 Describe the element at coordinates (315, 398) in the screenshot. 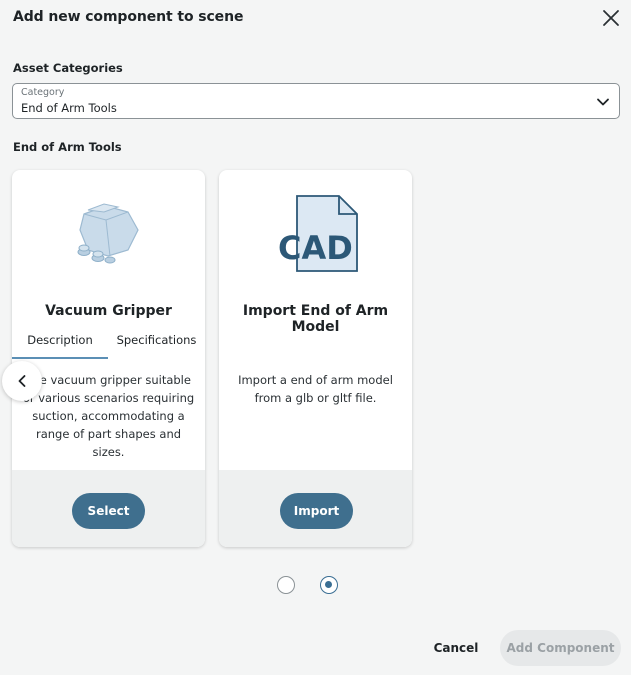

I see `description-line: from a glb or gltf file.` at that location.